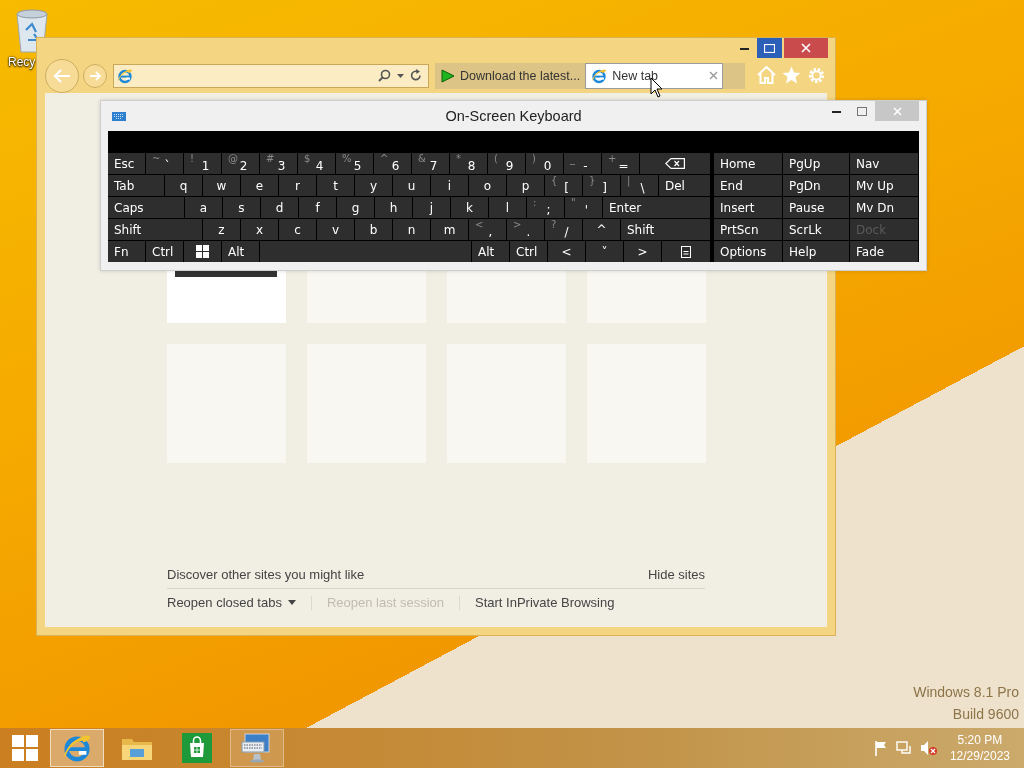 Image resolution: width=1024 pixels, height=768 pixels. I want to click on key: Fade, so click(884, 251).